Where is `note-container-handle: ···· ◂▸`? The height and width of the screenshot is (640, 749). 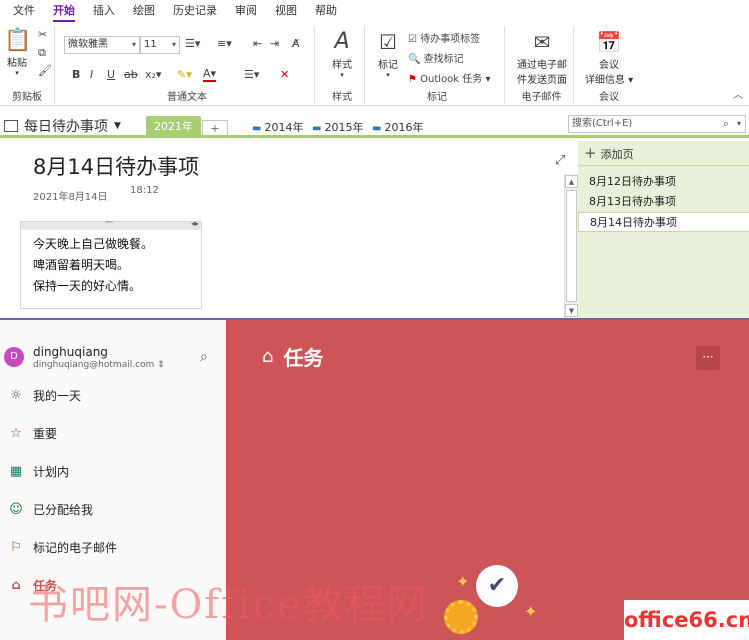
note-container-handle: ···· ◂▸ is located at coordinates (111, 224).